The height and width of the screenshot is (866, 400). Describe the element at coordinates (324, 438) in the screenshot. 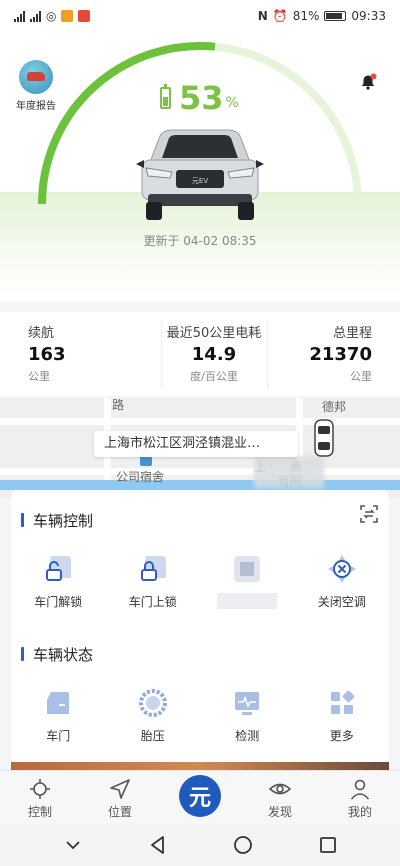

I see `map-car-marker-icon` at that location.